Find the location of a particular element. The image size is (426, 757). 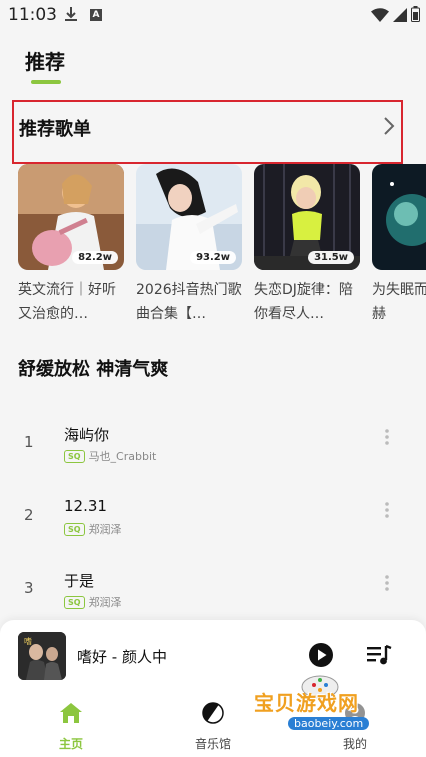

status-time: 11:03 is located at coordinates (32, 15).